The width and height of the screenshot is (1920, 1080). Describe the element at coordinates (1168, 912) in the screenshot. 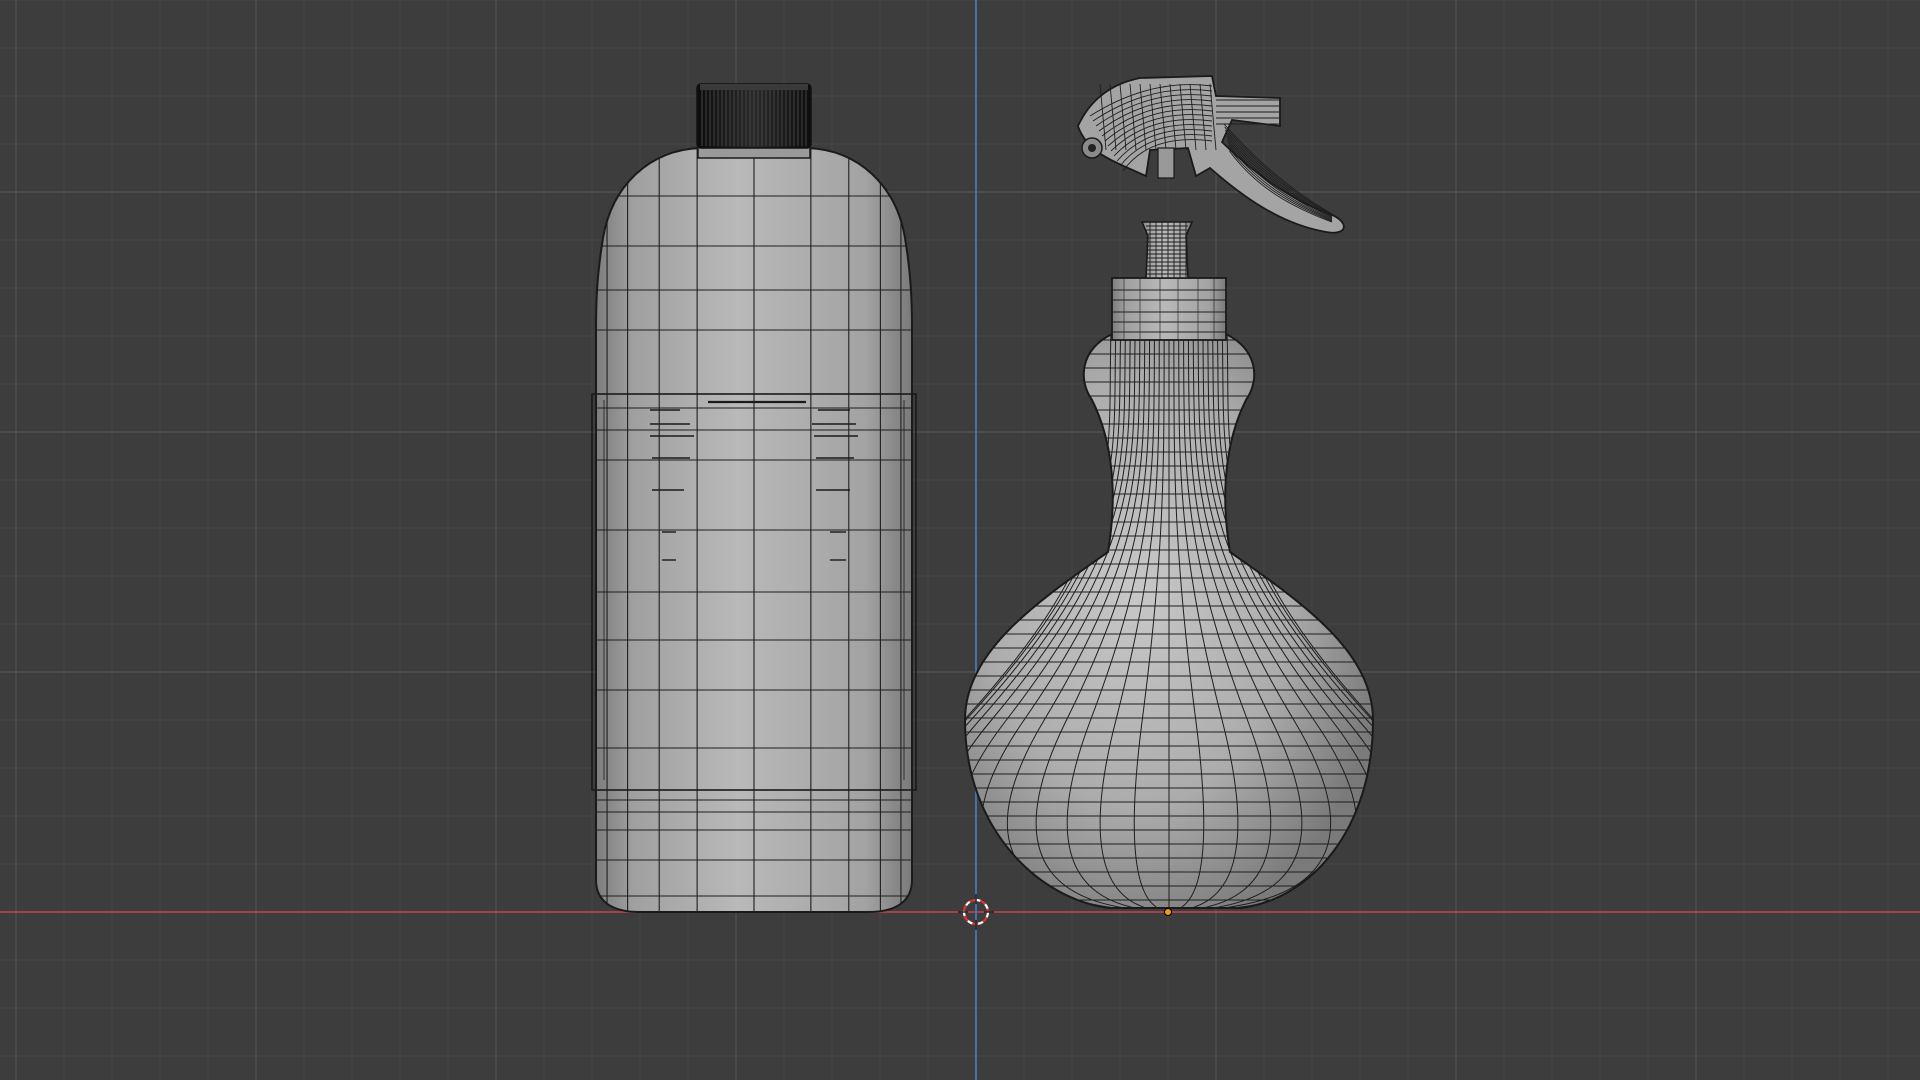

I see `object-origin-icon` at that location.